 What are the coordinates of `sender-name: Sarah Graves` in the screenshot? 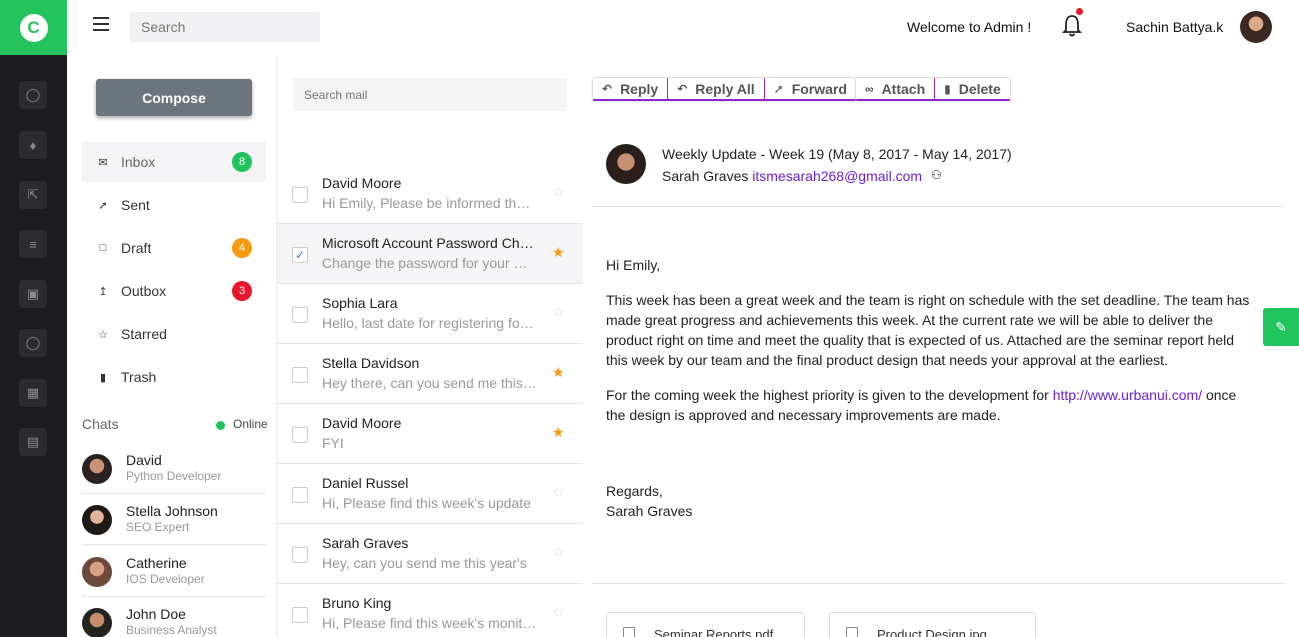 It's located at (705, 176).